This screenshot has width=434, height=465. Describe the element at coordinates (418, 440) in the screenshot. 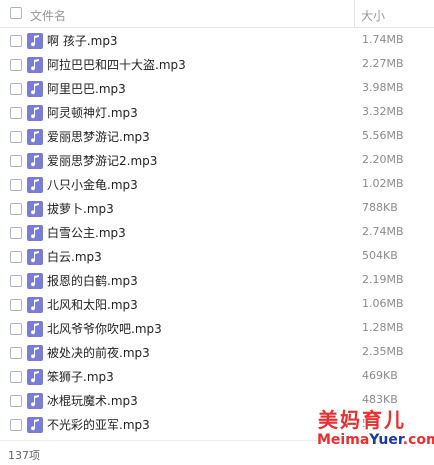

I see `watermark-url-part: .com` at that location.